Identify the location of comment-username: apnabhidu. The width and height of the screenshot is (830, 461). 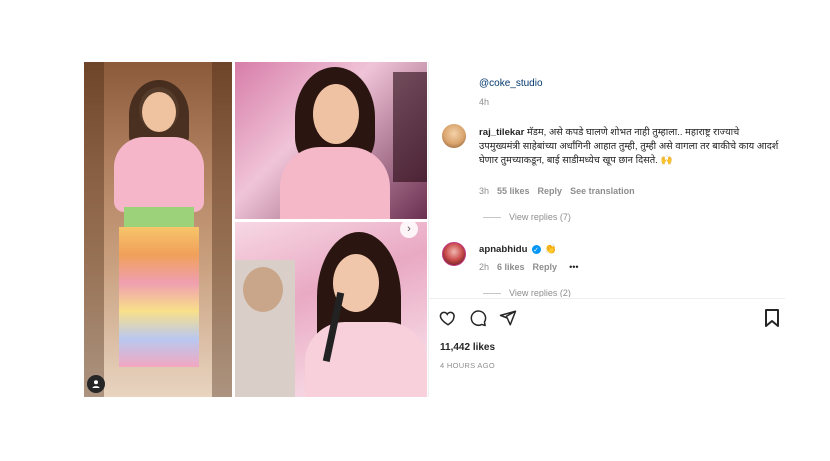
(503, 249).